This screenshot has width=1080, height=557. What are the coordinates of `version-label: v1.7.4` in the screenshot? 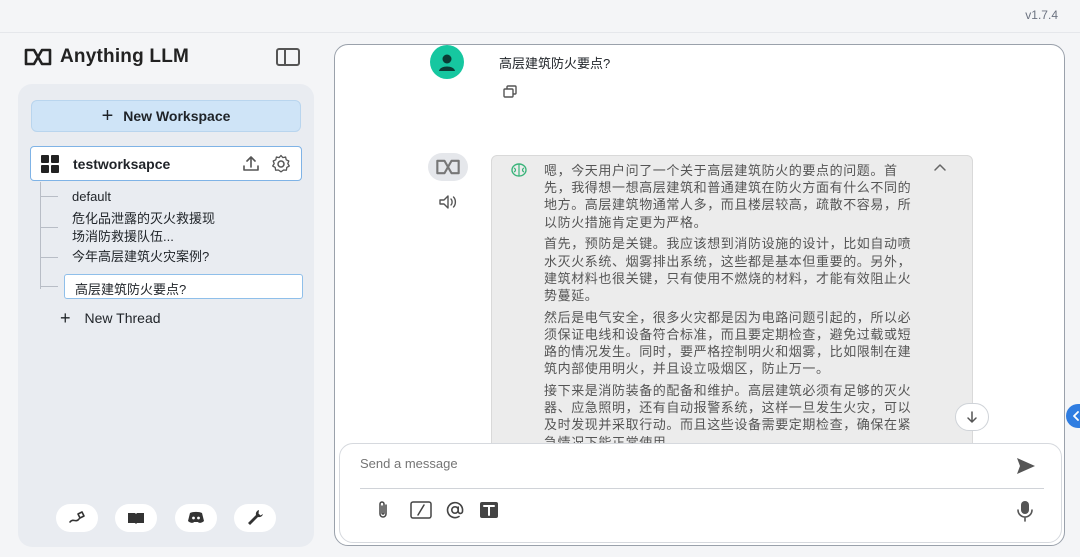 It's located at (1041, 15).